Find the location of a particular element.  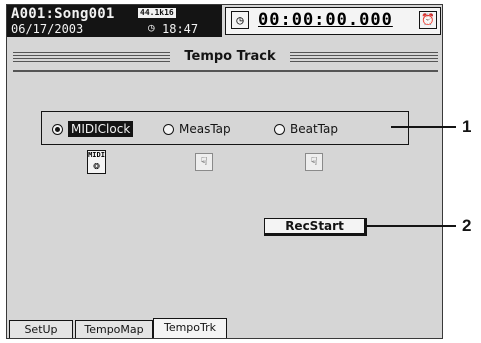

locate-time: 00:00:00.000 is located at coordinates (325, 20).